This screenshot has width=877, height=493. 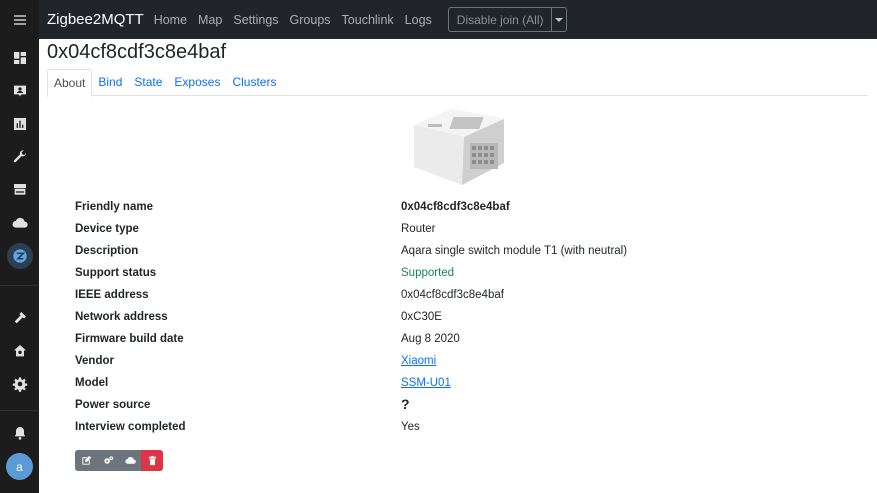 I want to click on nav-logs: Logs, so click(x=418, y=20).